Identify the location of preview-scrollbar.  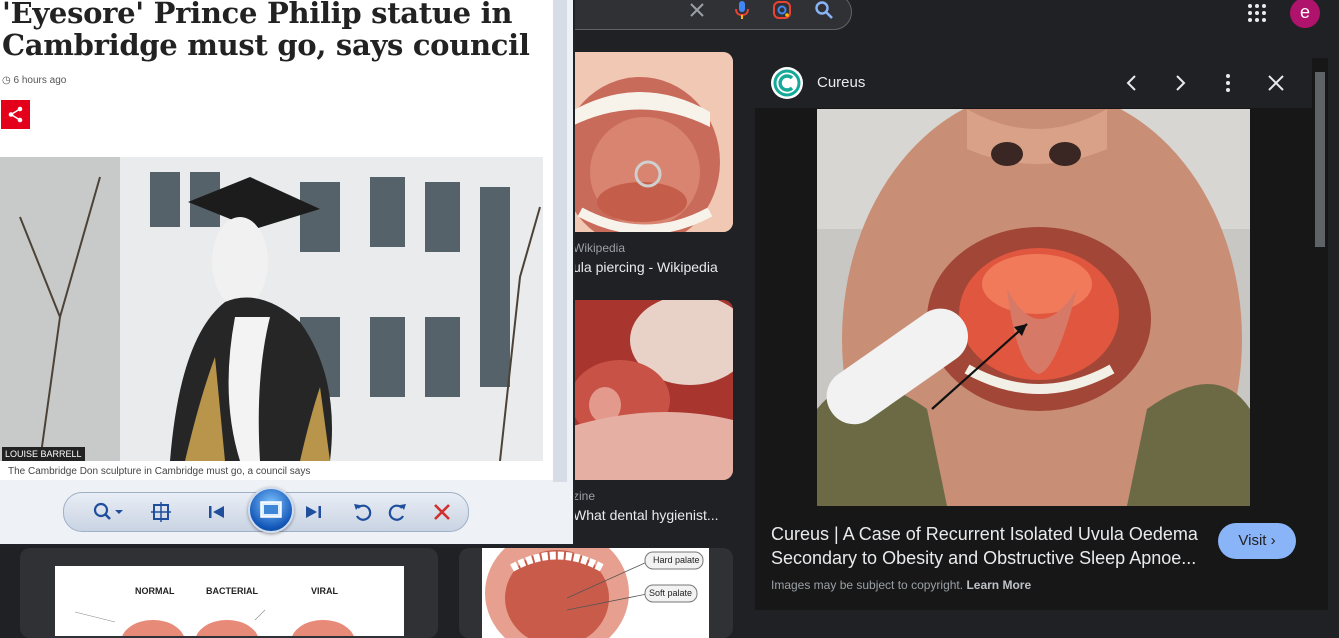
(1320, 334).